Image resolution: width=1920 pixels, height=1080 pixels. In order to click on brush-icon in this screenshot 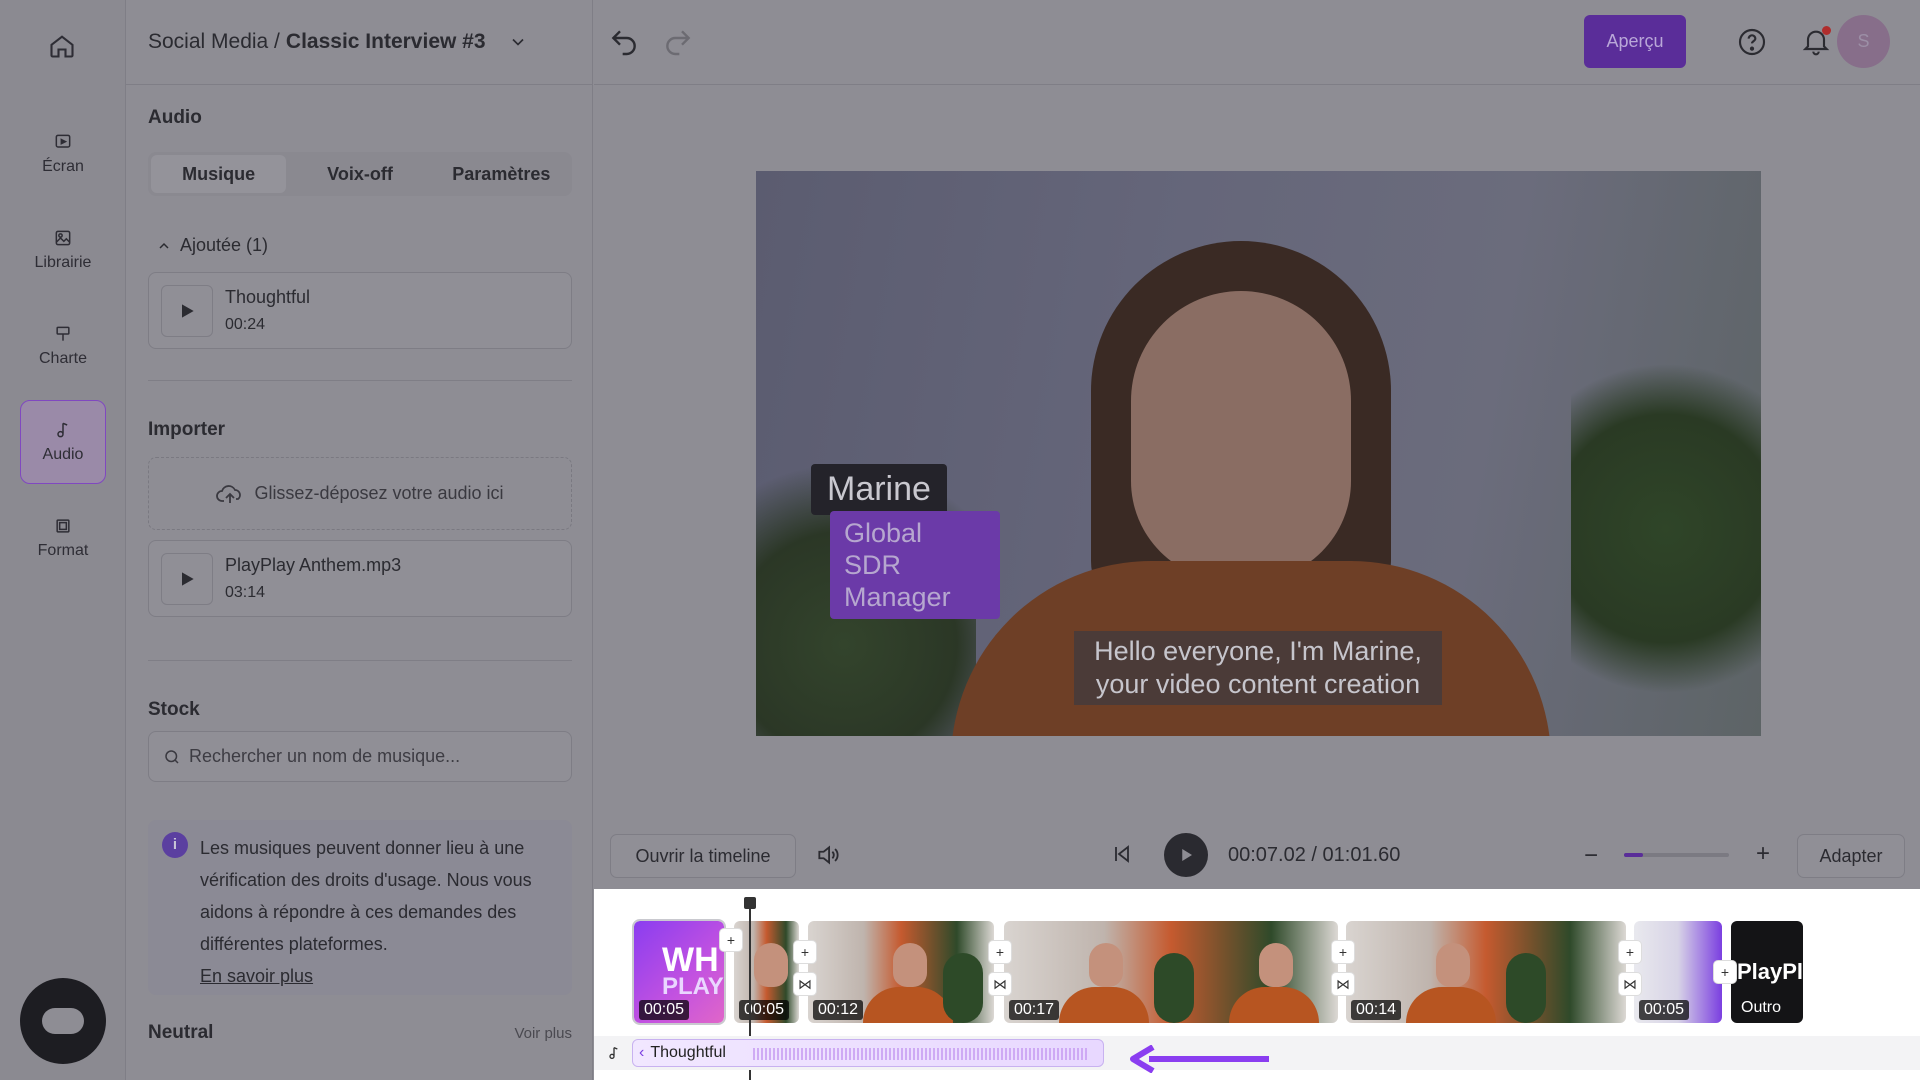, I will do `click(63, 333)`.